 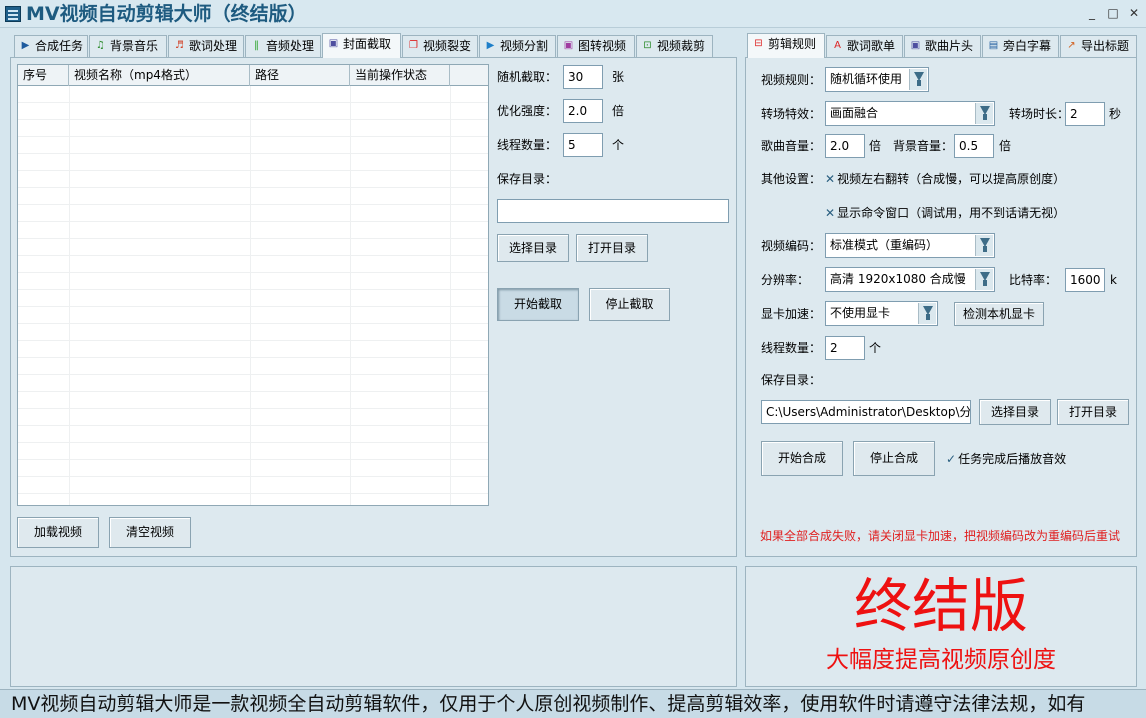 What do you see at coordinates (596, 46) in the screenshot?
I see `left-tab-8: ▣ 图转视频` at bounding box center [596, 46].